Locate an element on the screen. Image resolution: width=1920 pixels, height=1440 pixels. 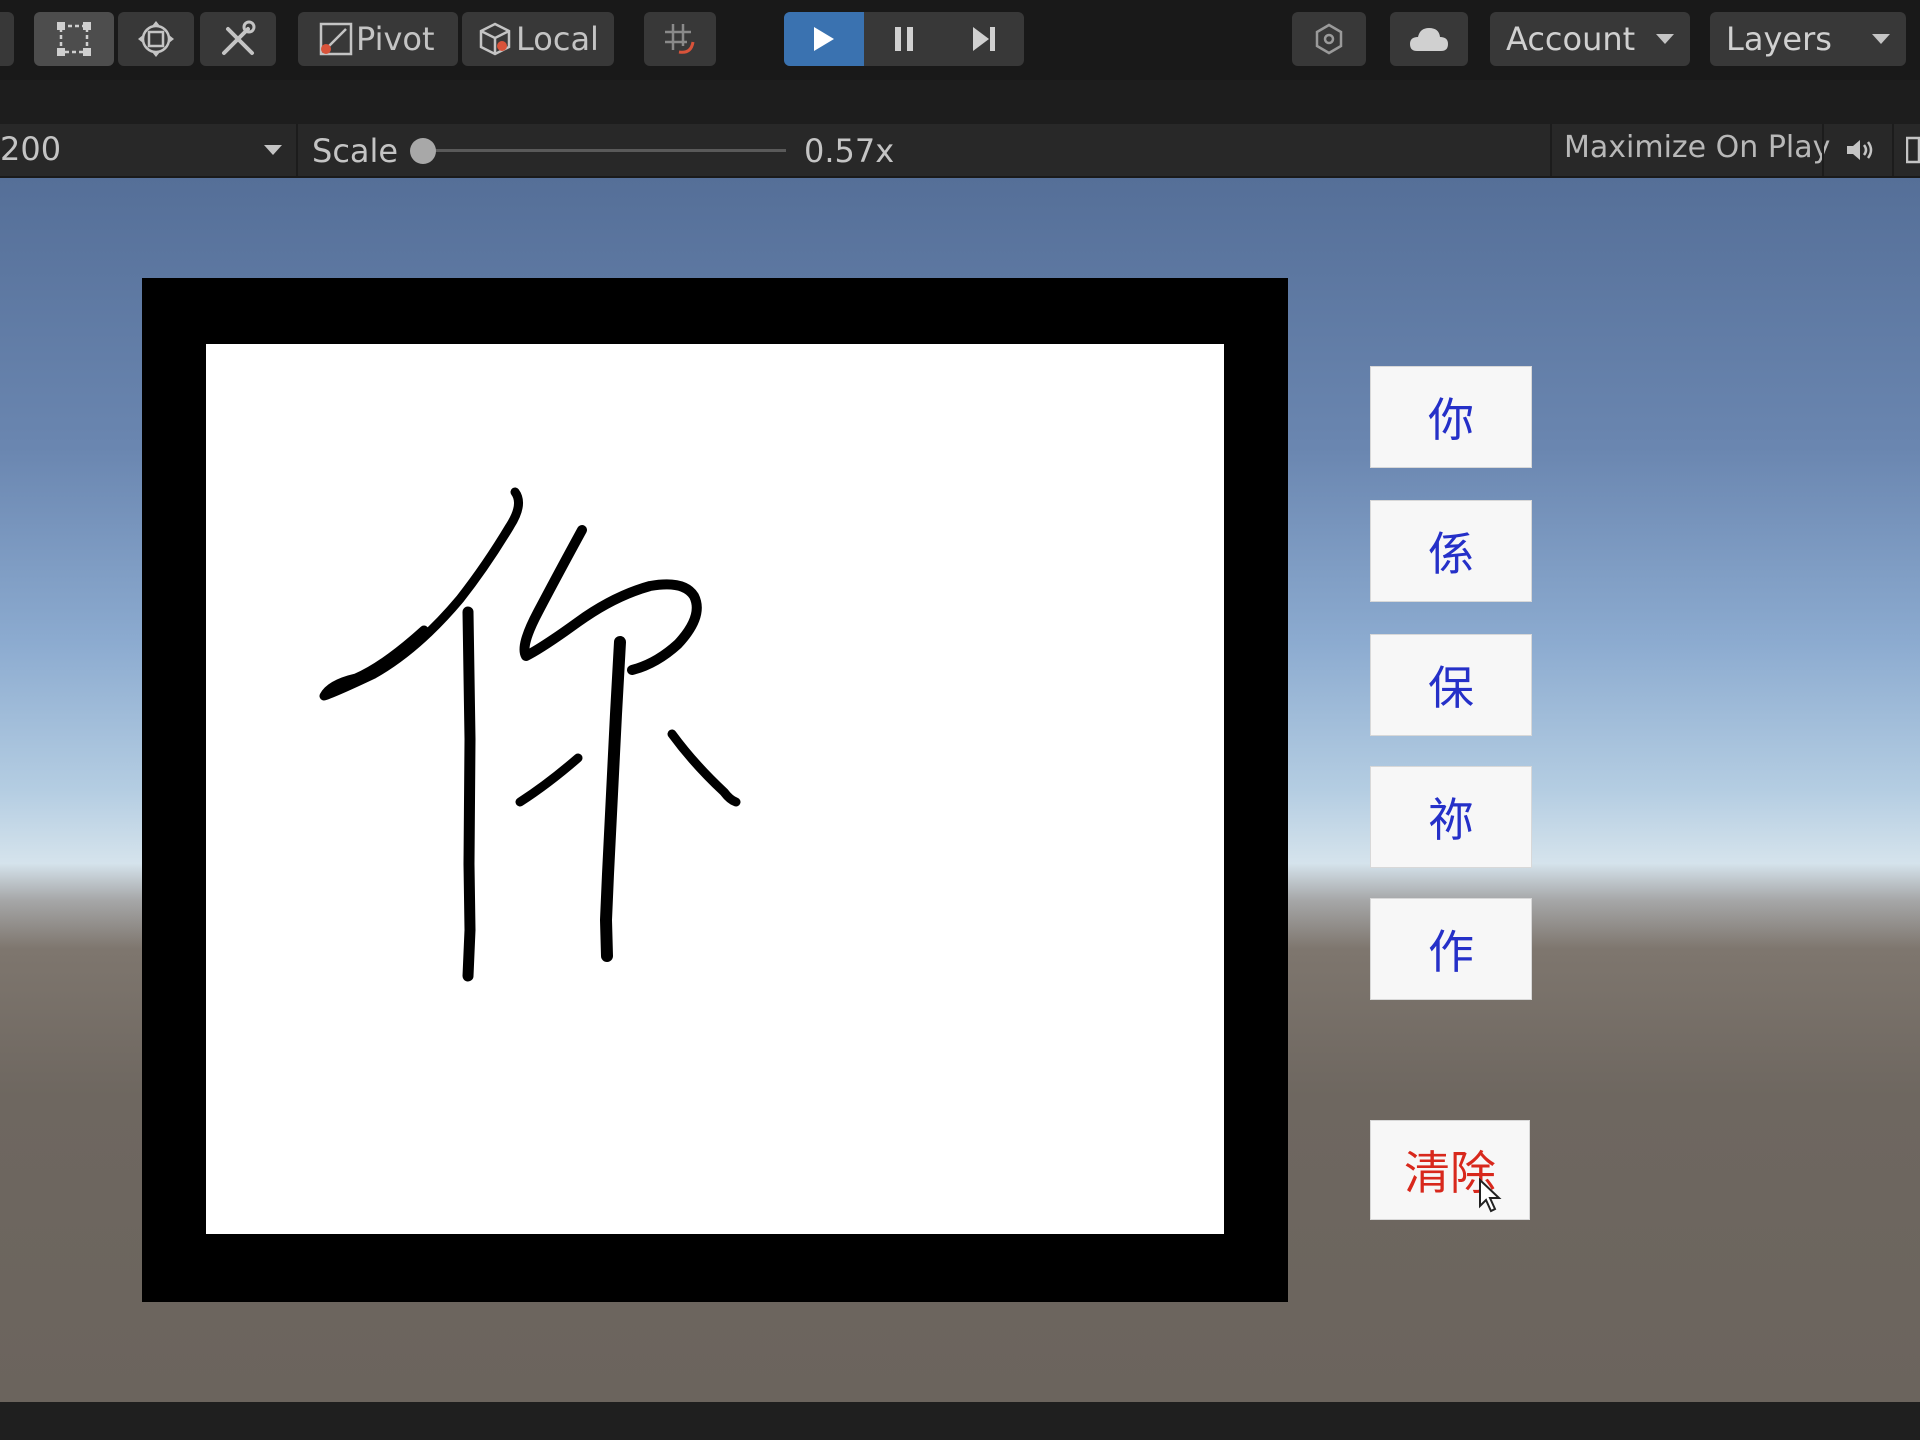
scale-value: 0.57x is located at coordinates (849, 151).